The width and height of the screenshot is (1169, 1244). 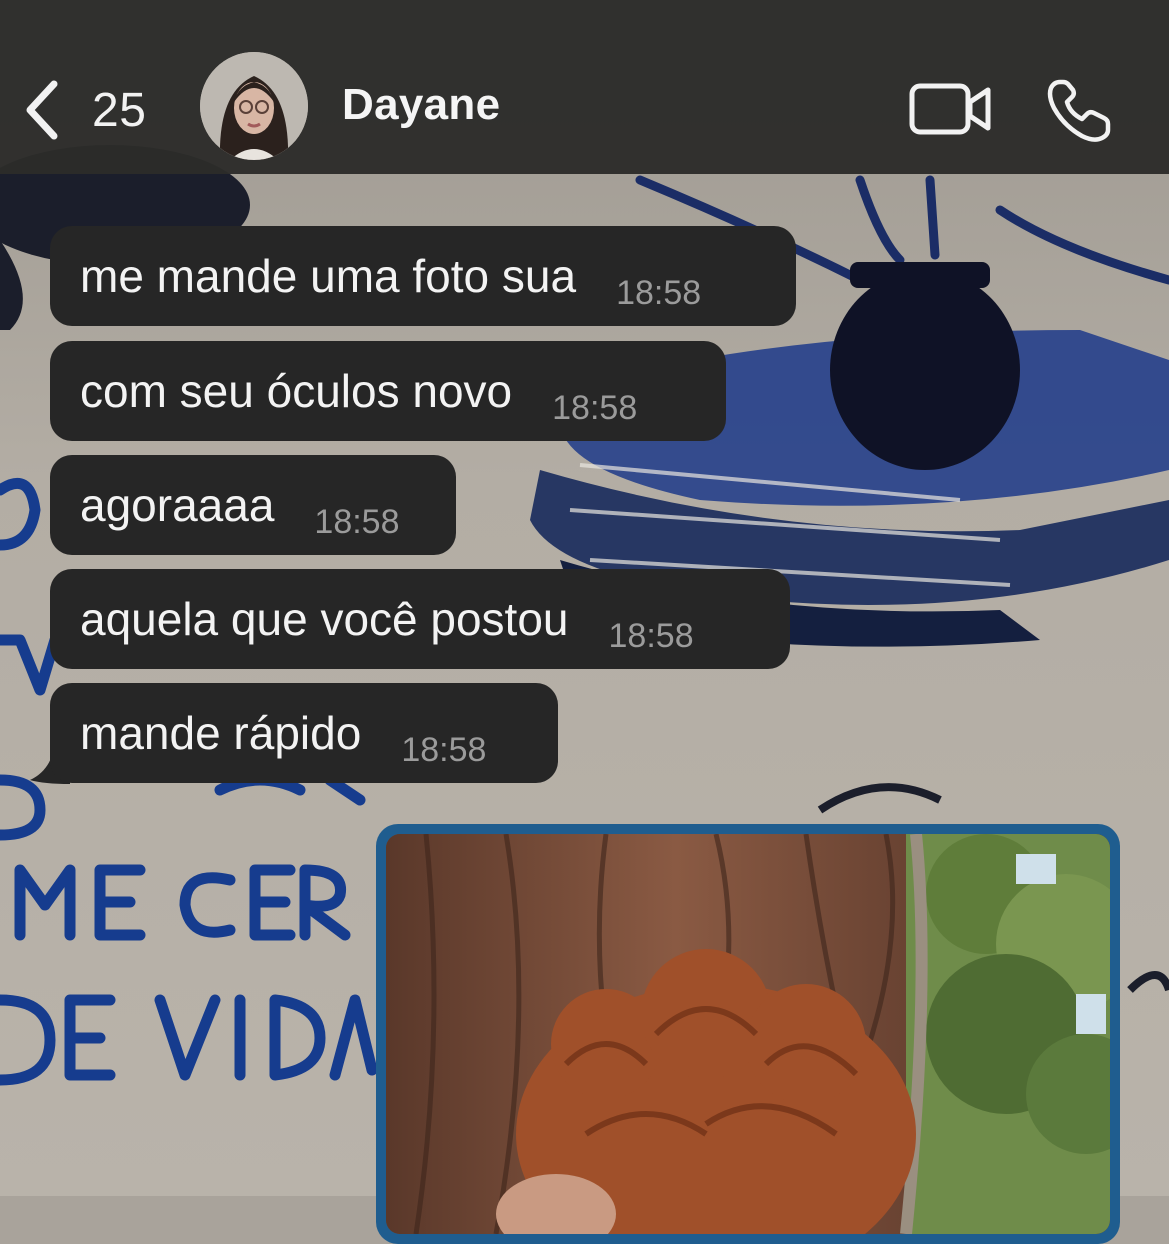 What do you see at coordinates (177, 505) in the screenshot?
I see `message-text: agoraaaa` at bounding box center [177, 505].